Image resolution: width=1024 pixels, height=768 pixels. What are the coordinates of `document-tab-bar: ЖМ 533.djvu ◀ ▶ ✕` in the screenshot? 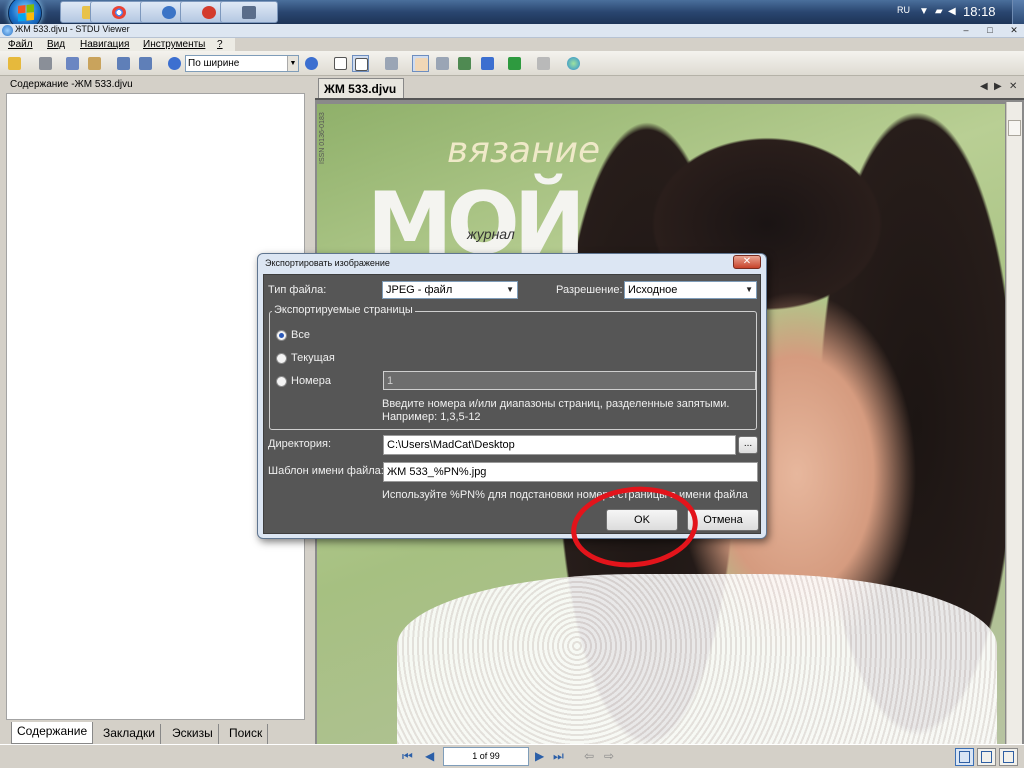 It's located at (666, 87).